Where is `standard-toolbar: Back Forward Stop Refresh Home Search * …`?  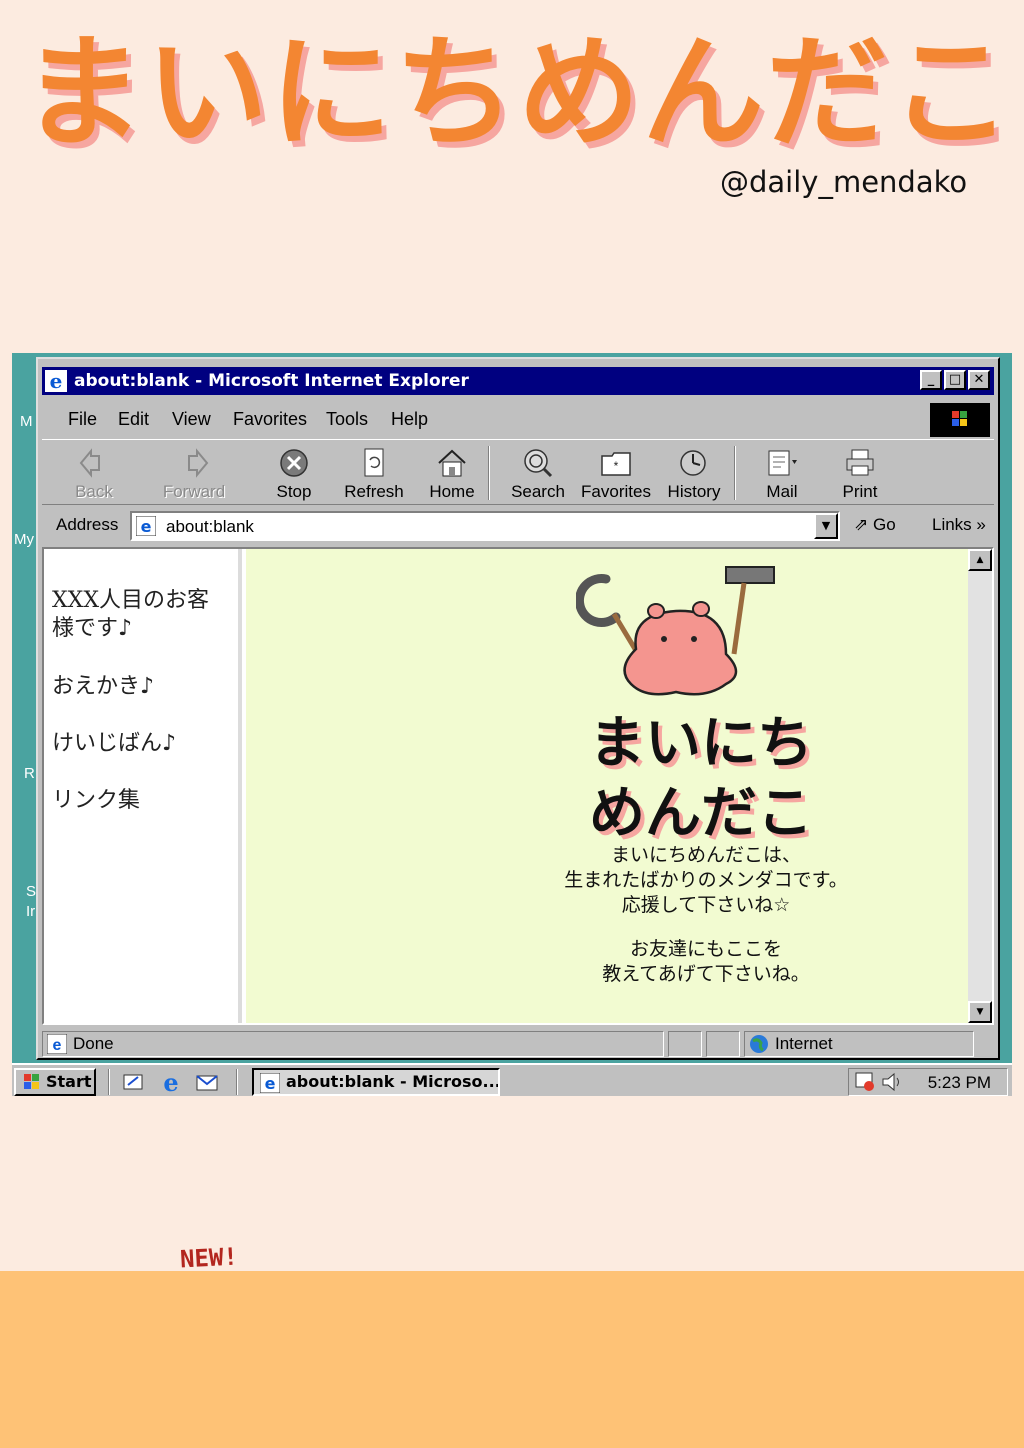
standard-toolbar: Back Forward Stop Refresh Home Search * … is located at coordinates (518, 472).